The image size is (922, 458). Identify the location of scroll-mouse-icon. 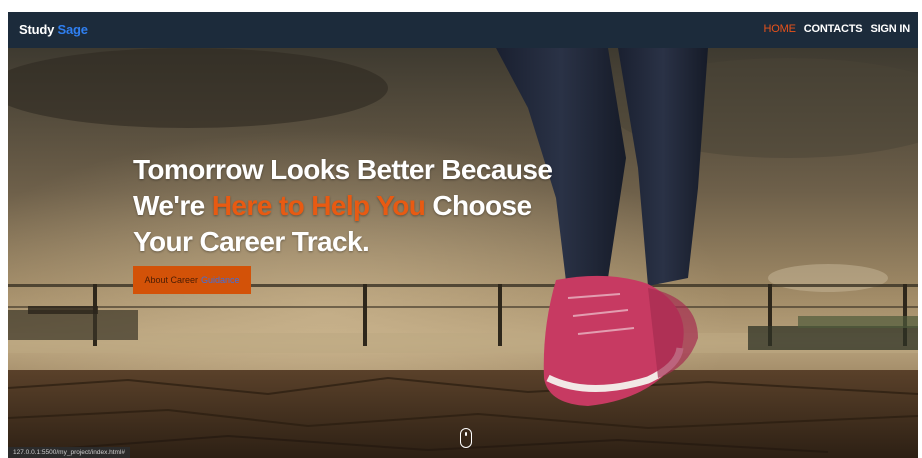
(466, 438).